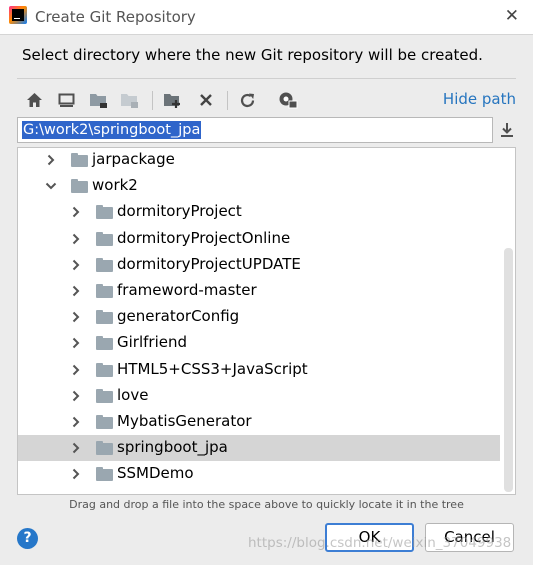  Describe the element at coordinates (255, 130) in the screenshot. I see `path-input: G:\work2\springboot_jpa` at that location.